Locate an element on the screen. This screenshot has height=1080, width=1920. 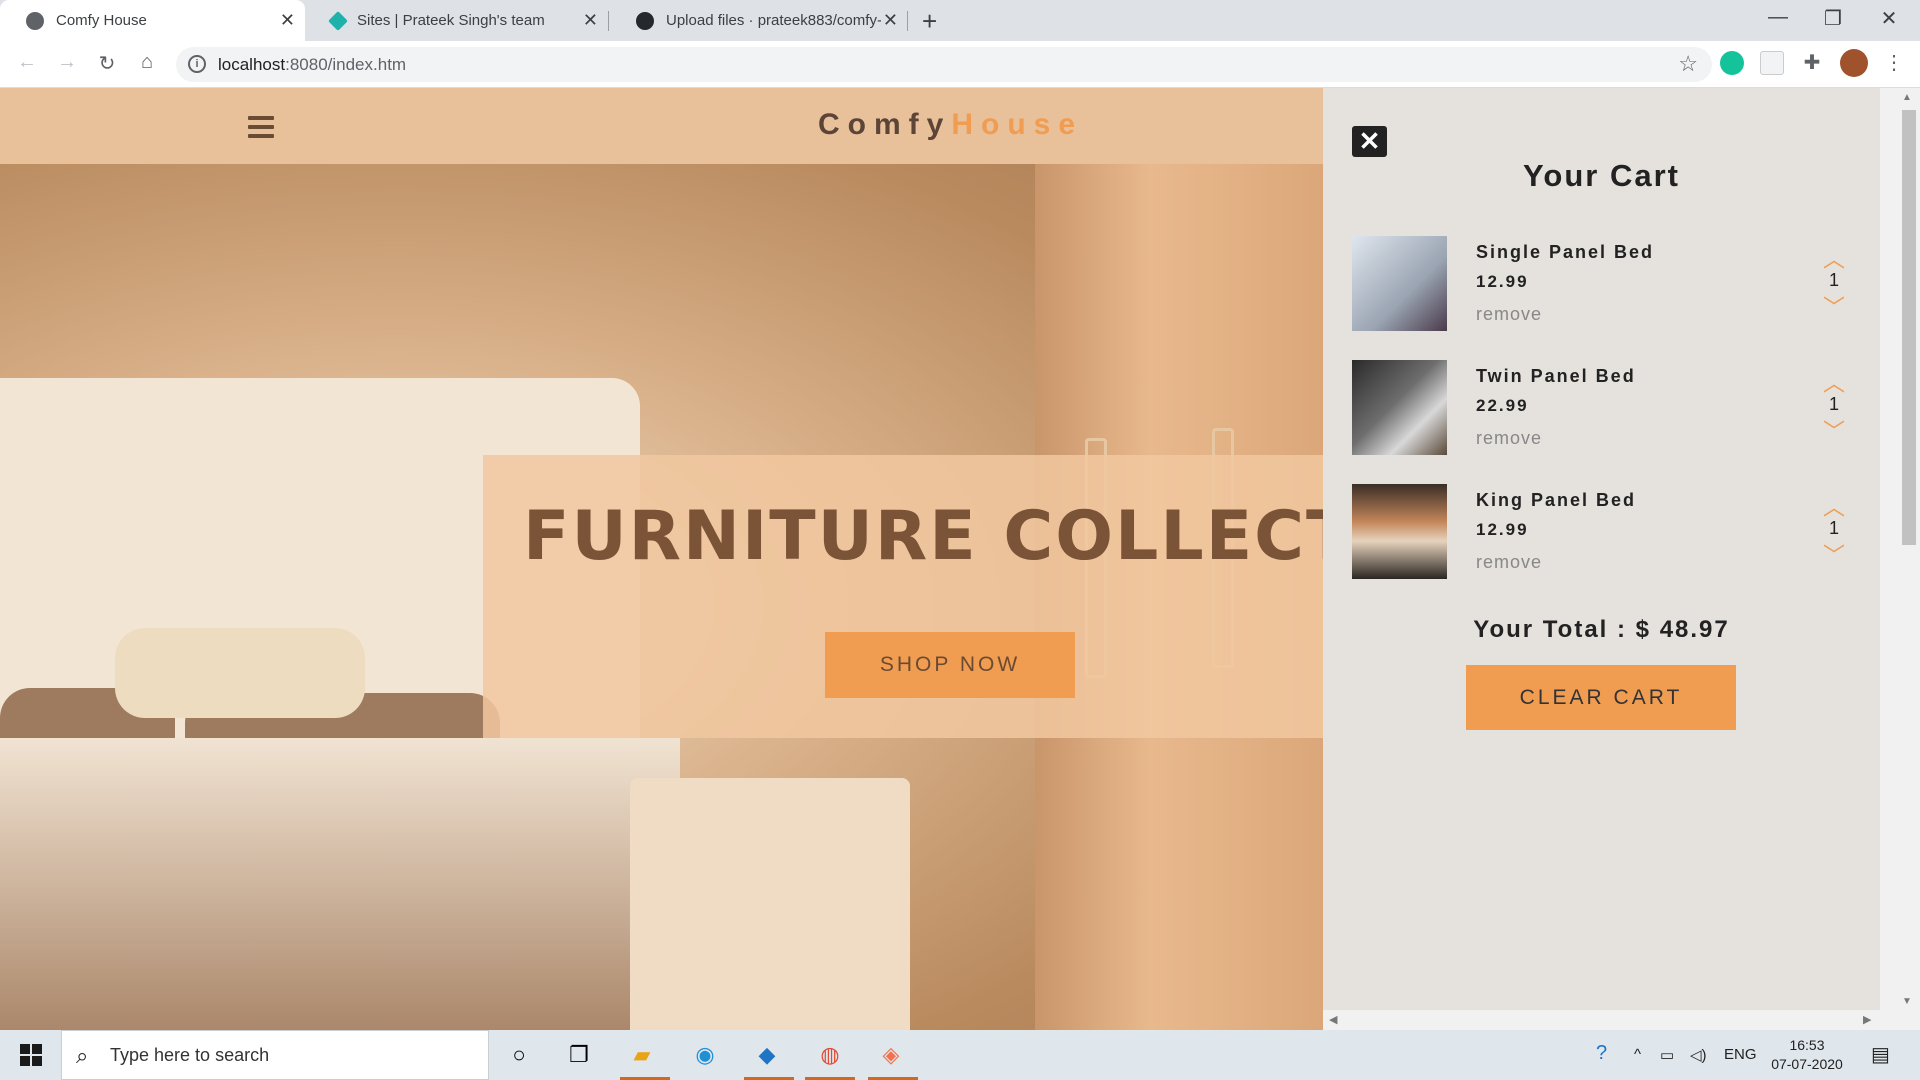
netlify-icon is located at coordinates (338, 20).